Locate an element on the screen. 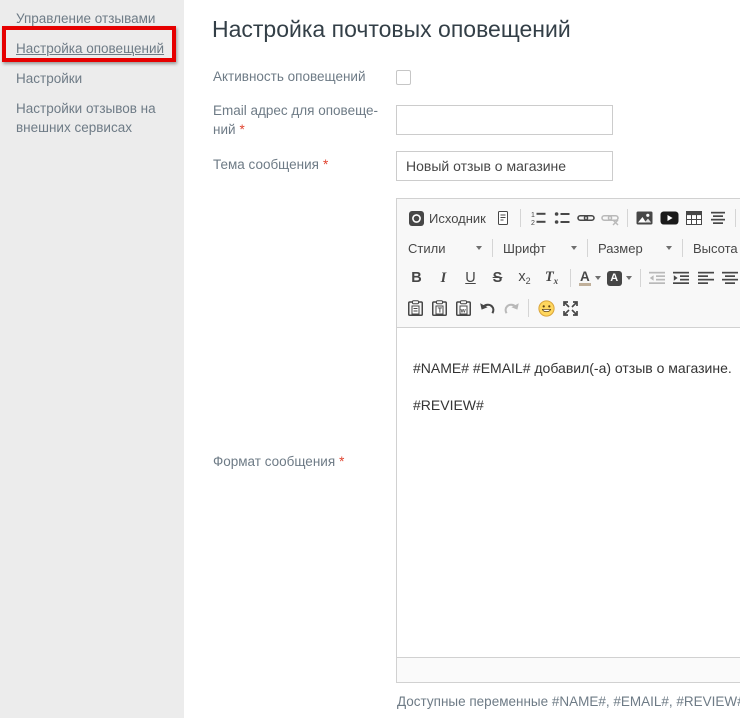 The height and width of the screenshot is (718, 740). unlink-button is located at coordinates (610, 218).